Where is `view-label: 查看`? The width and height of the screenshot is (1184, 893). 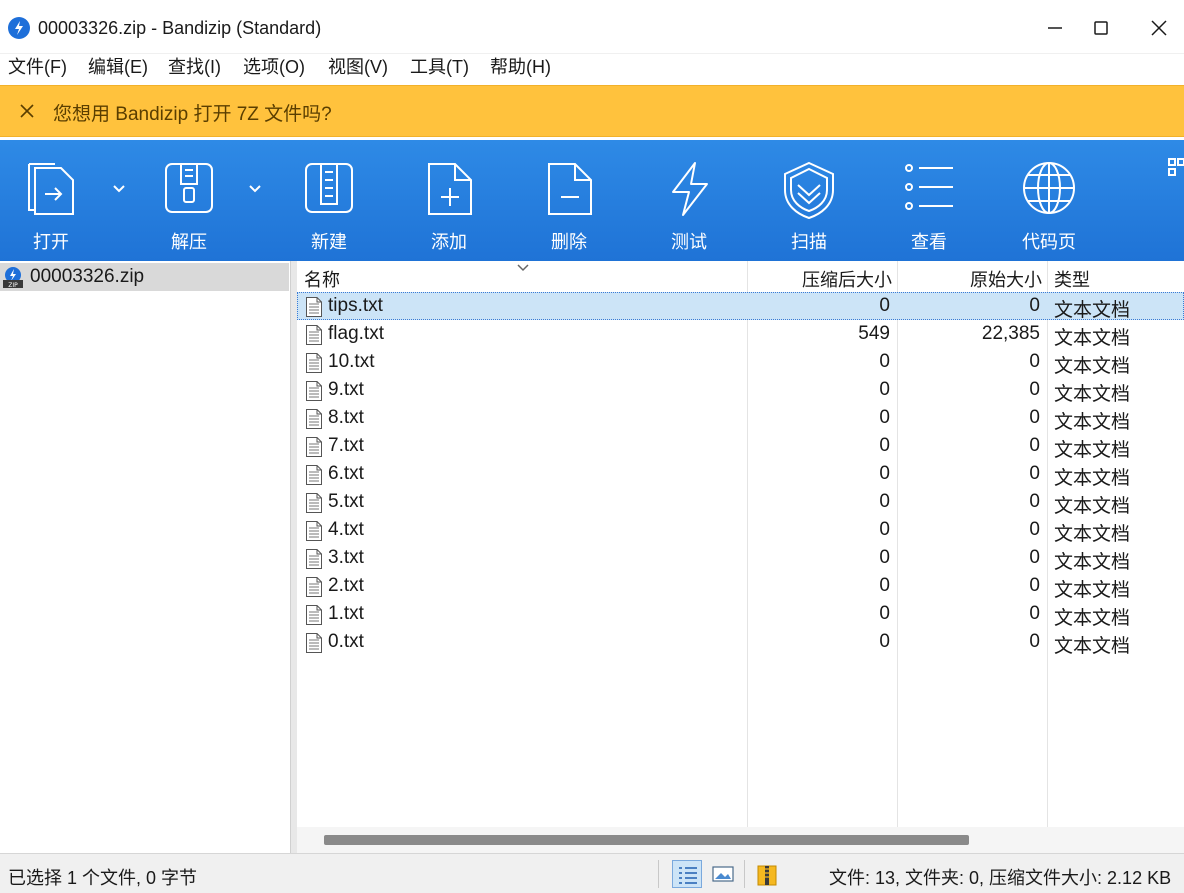 view-label: 查看 is located at coordinates (929, 242).